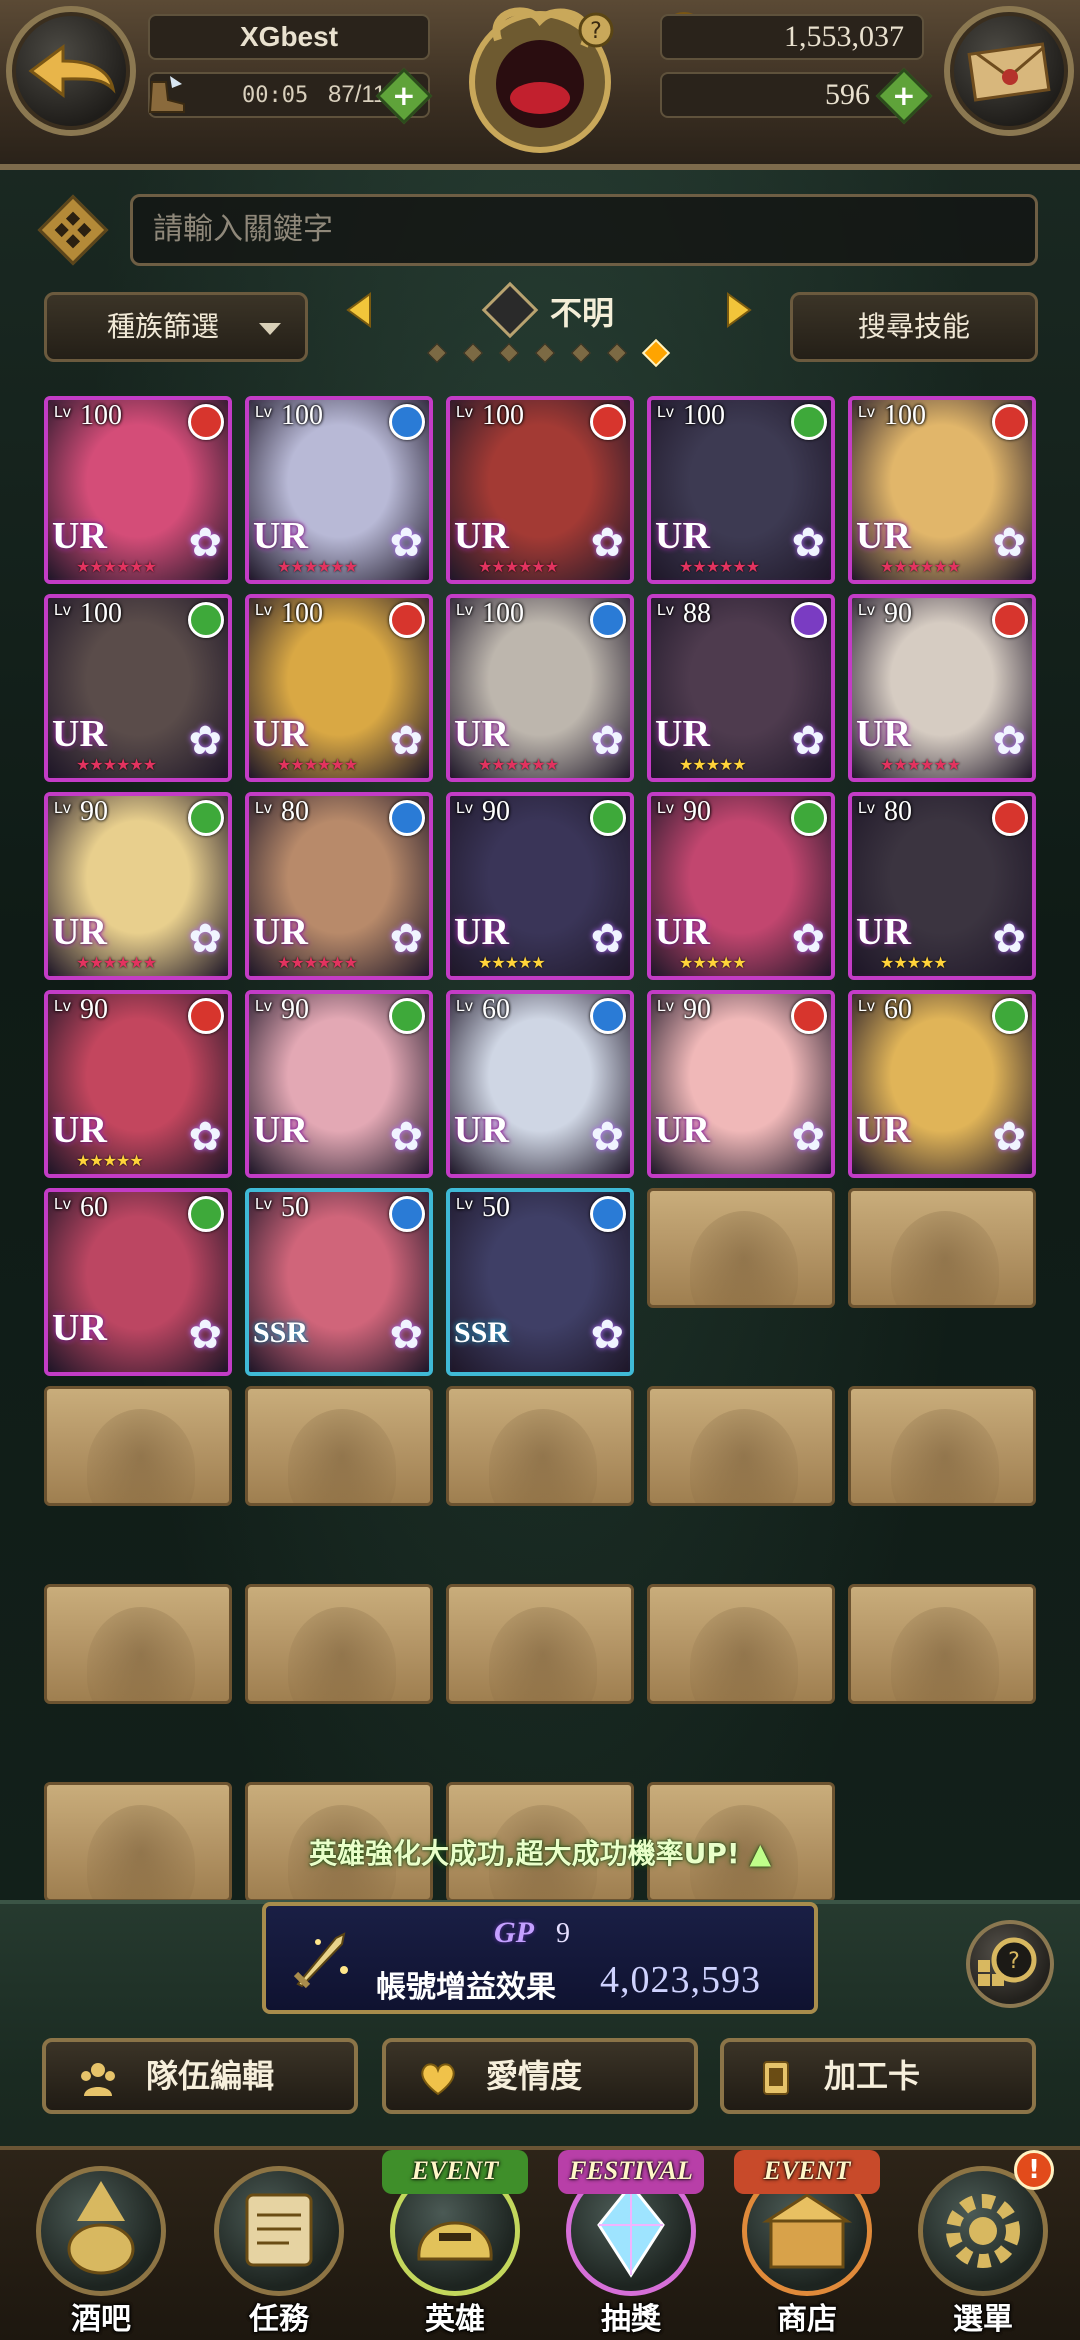 Image resolution: width=1080 pixels, height=2340 pixels. Describe the element at coordinates (1010, 1964) in the screenshot. I see `hero-lookup-button: ?` at that location.